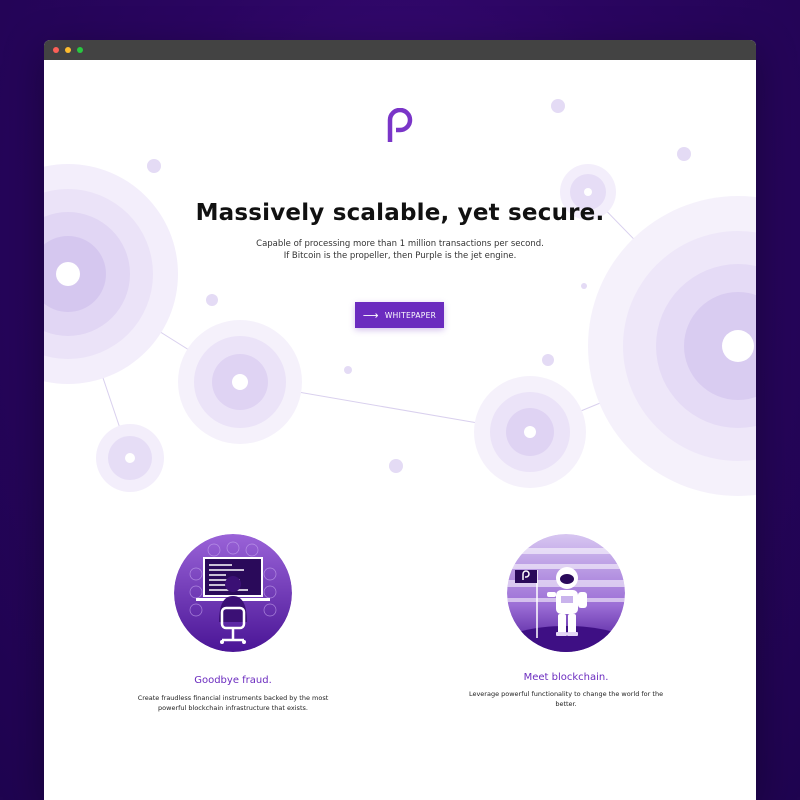 The height and width of the screenshot is (800, 800). Describe the element at coordinates (233, 593) in the screenshot. I see `developer-illustration` at that location.